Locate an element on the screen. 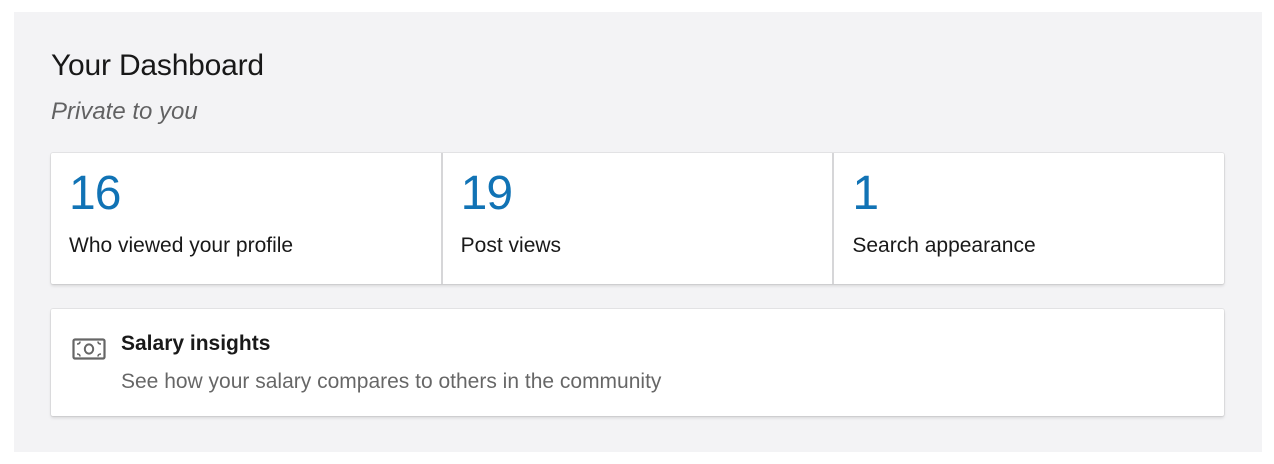 The height and width of the screenshot is (464, 1274). stat-search-appearance: 1 Search appearance is located at coordinates (1028, 218).